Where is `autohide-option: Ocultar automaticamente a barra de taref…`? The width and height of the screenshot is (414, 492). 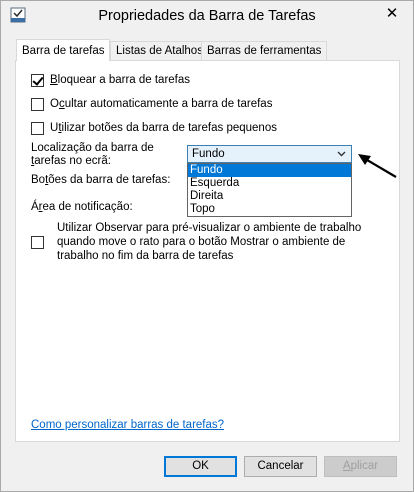 autohide-option: Ocultar automaticamente a barra de taref… is located at coordinates (151, 104).